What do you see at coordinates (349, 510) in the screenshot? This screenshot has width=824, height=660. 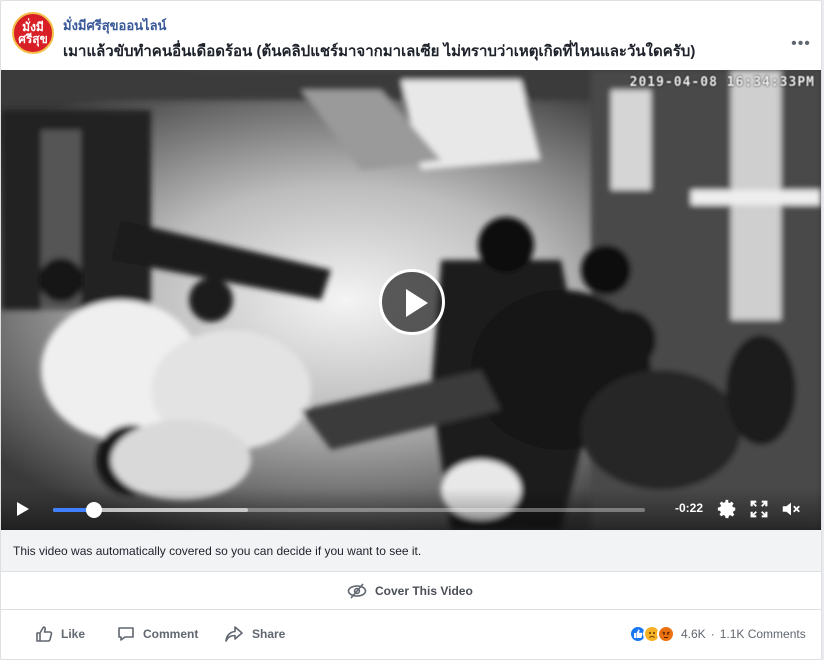 I see `progress-bar` at bounding box center [349, 510].